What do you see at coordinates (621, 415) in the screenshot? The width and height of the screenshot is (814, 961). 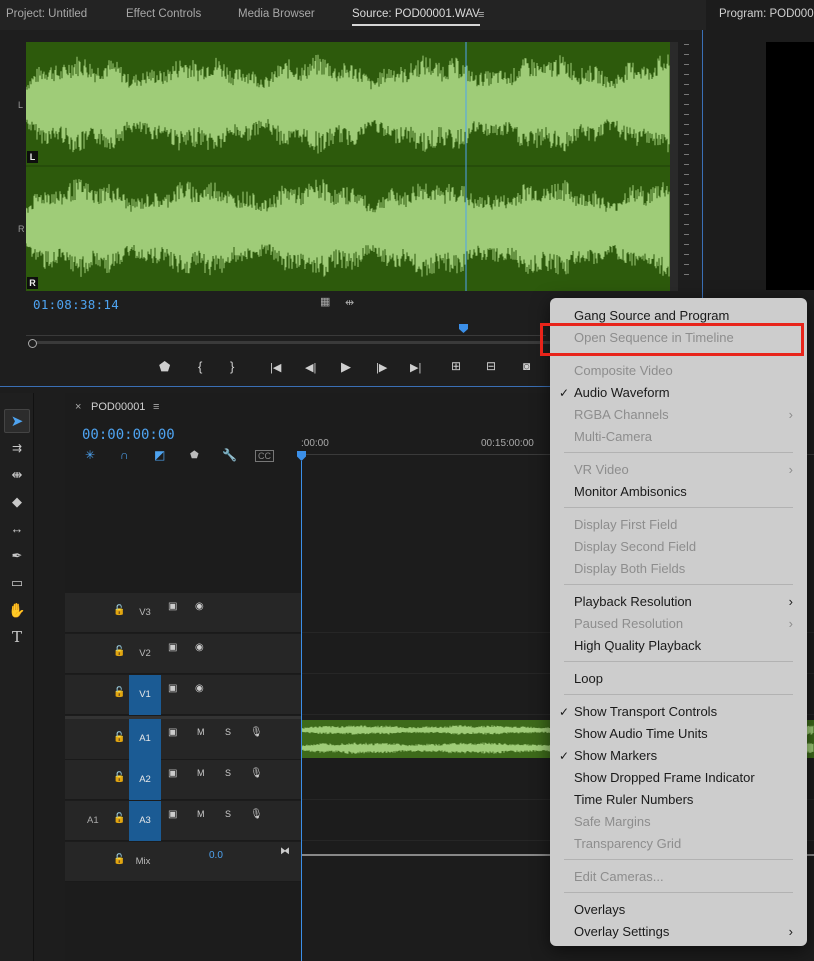 I see `menu-item-rgba-channels: RGBA Channels` at bounding box center [621, 415].